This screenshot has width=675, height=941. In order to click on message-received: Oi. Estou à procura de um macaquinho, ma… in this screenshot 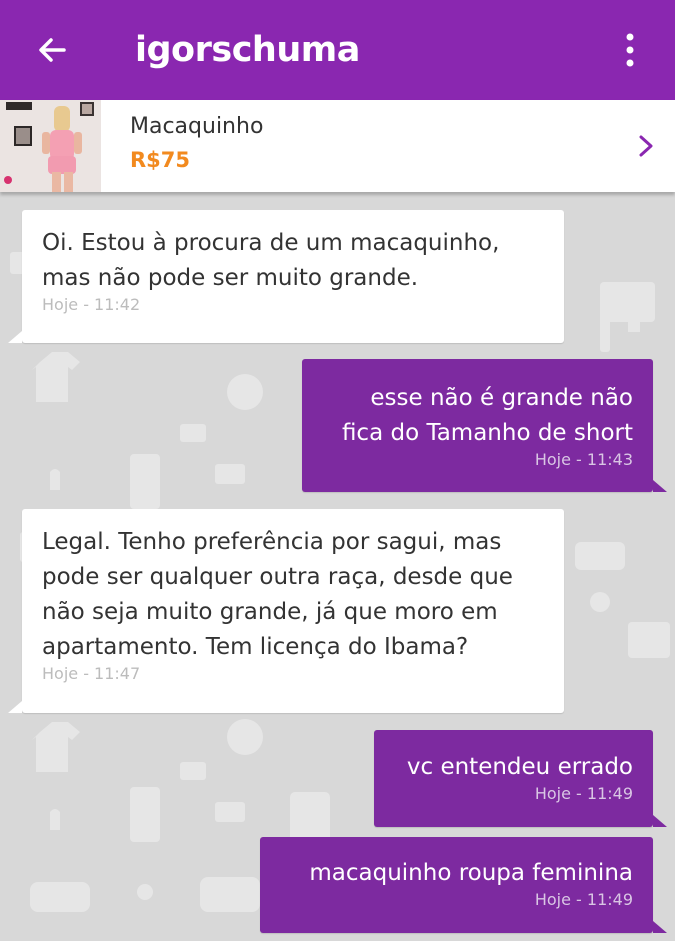, I will do `click(286, 276)`.